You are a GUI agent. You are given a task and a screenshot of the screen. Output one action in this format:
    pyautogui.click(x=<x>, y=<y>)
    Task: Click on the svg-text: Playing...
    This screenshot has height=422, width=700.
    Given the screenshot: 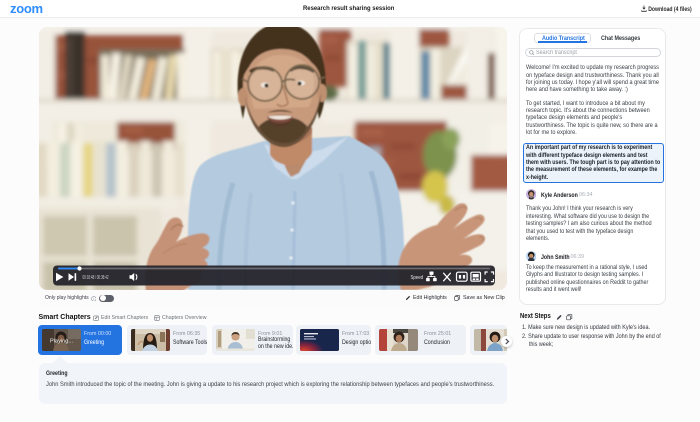 What is the action you would take?
    pyautogui.click(x=61, y=342)
    